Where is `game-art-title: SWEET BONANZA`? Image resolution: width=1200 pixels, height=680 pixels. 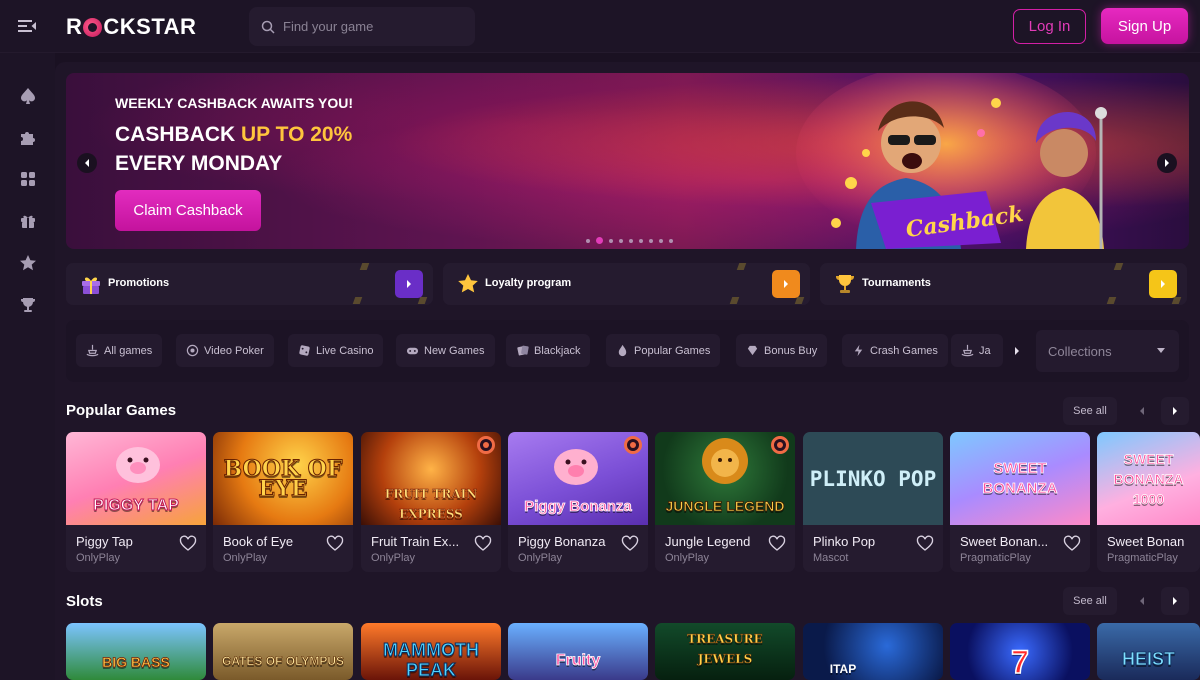 game-art-title: SWEET BONANZA is located at coordinates (1020, 478).